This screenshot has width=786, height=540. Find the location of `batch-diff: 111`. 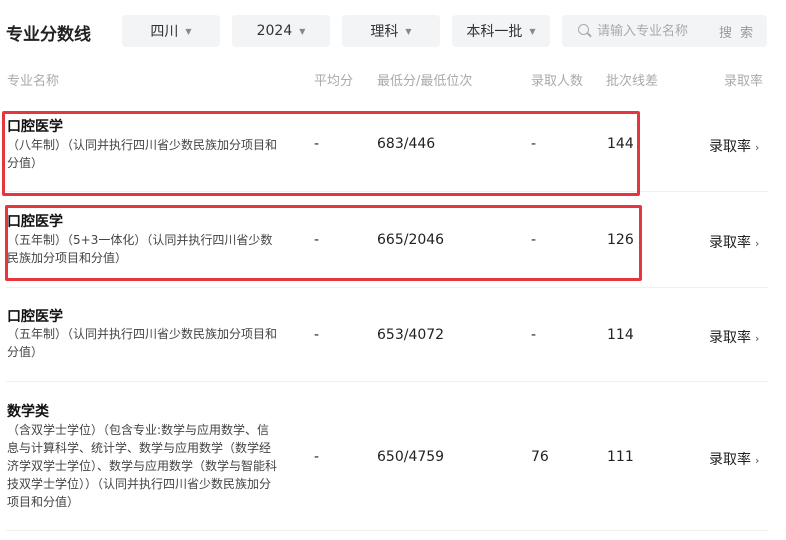

batch-diff: 111 is located at coordinates (620, 457).